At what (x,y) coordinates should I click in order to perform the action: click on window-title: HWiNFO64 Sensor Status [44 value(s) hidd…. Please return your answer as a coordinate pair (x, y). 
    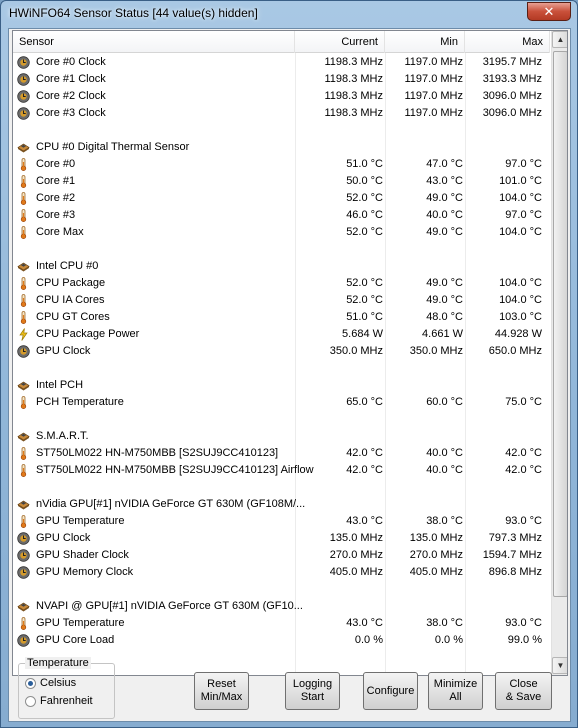
    Looking at the image, I should click on (133, 13).